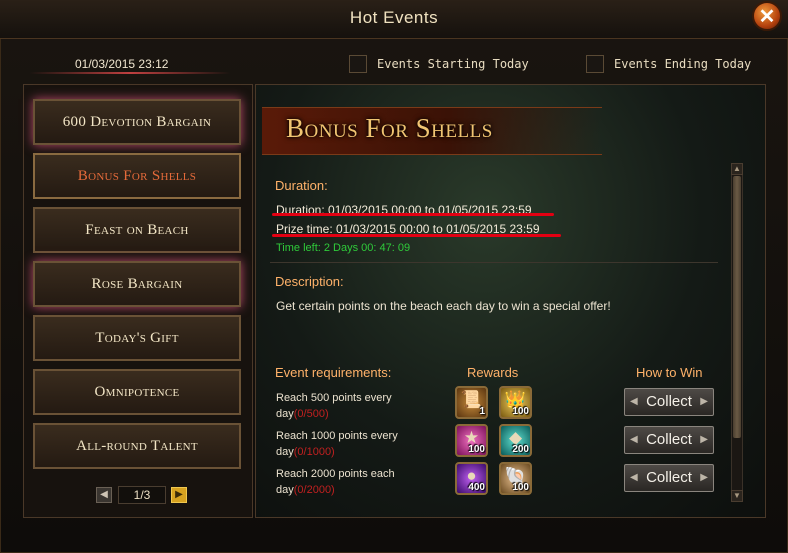  Describe the element at coordinates (337, 436) in the screenshot. I see `requirement-text: Reach 1000 points every` at that location.